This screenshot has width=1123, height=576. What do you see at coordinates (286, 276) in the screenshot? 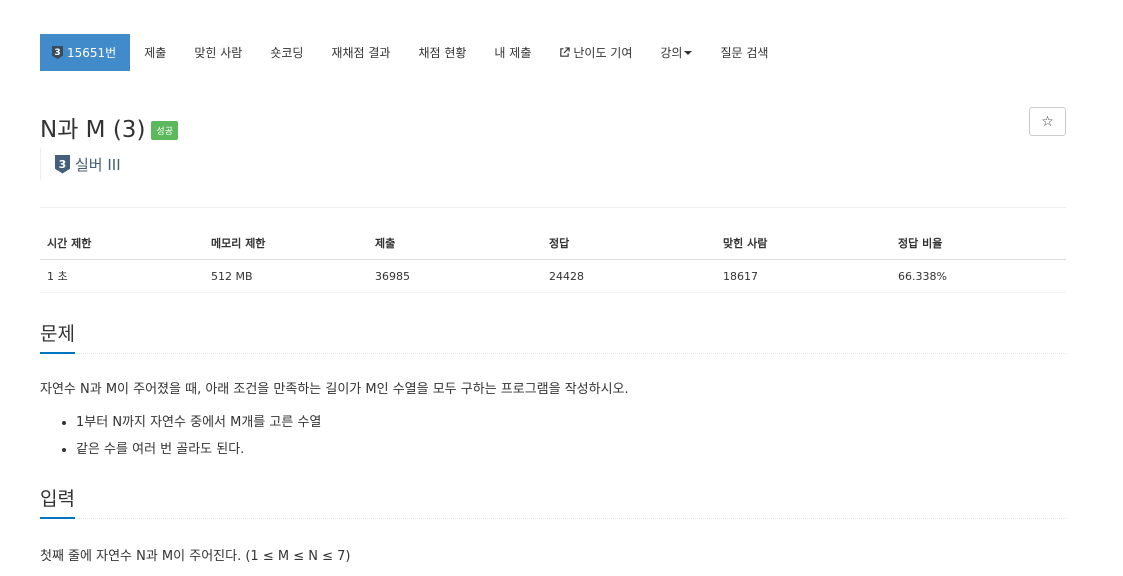
I see `memory-limit-value: 512 MB` at bounding box center [286, 276].